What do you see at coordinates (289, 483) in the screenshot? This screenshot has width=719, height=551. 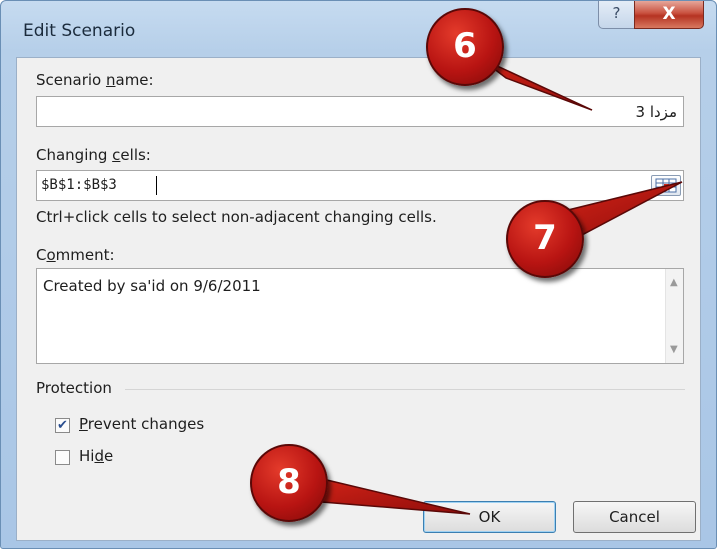 I see `callout-8: 8` at bounding box center [289, 483].